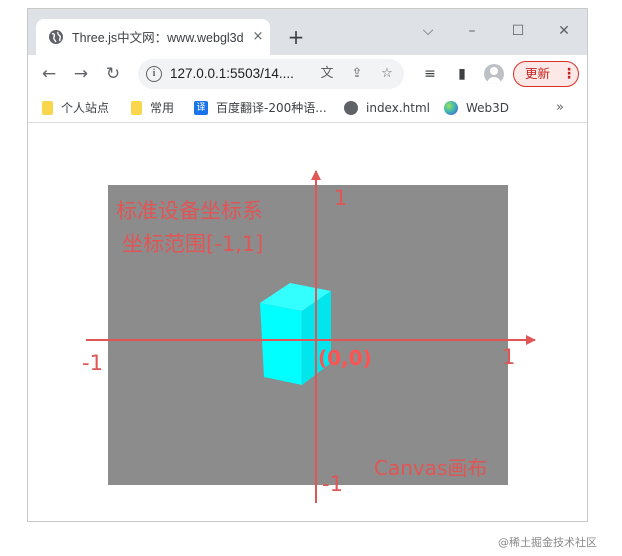  Describe the element at coordinates (488, 108) in the screenshot. I see `bookmark-label: Web3D` at that location.